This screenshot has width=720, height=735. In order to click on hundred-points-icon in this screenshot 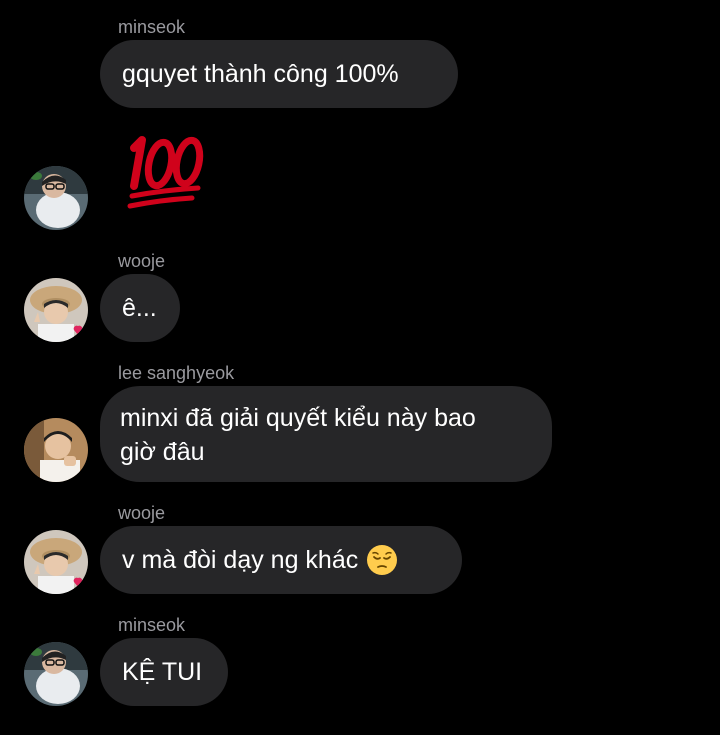, I will do `click(165, 172)`.